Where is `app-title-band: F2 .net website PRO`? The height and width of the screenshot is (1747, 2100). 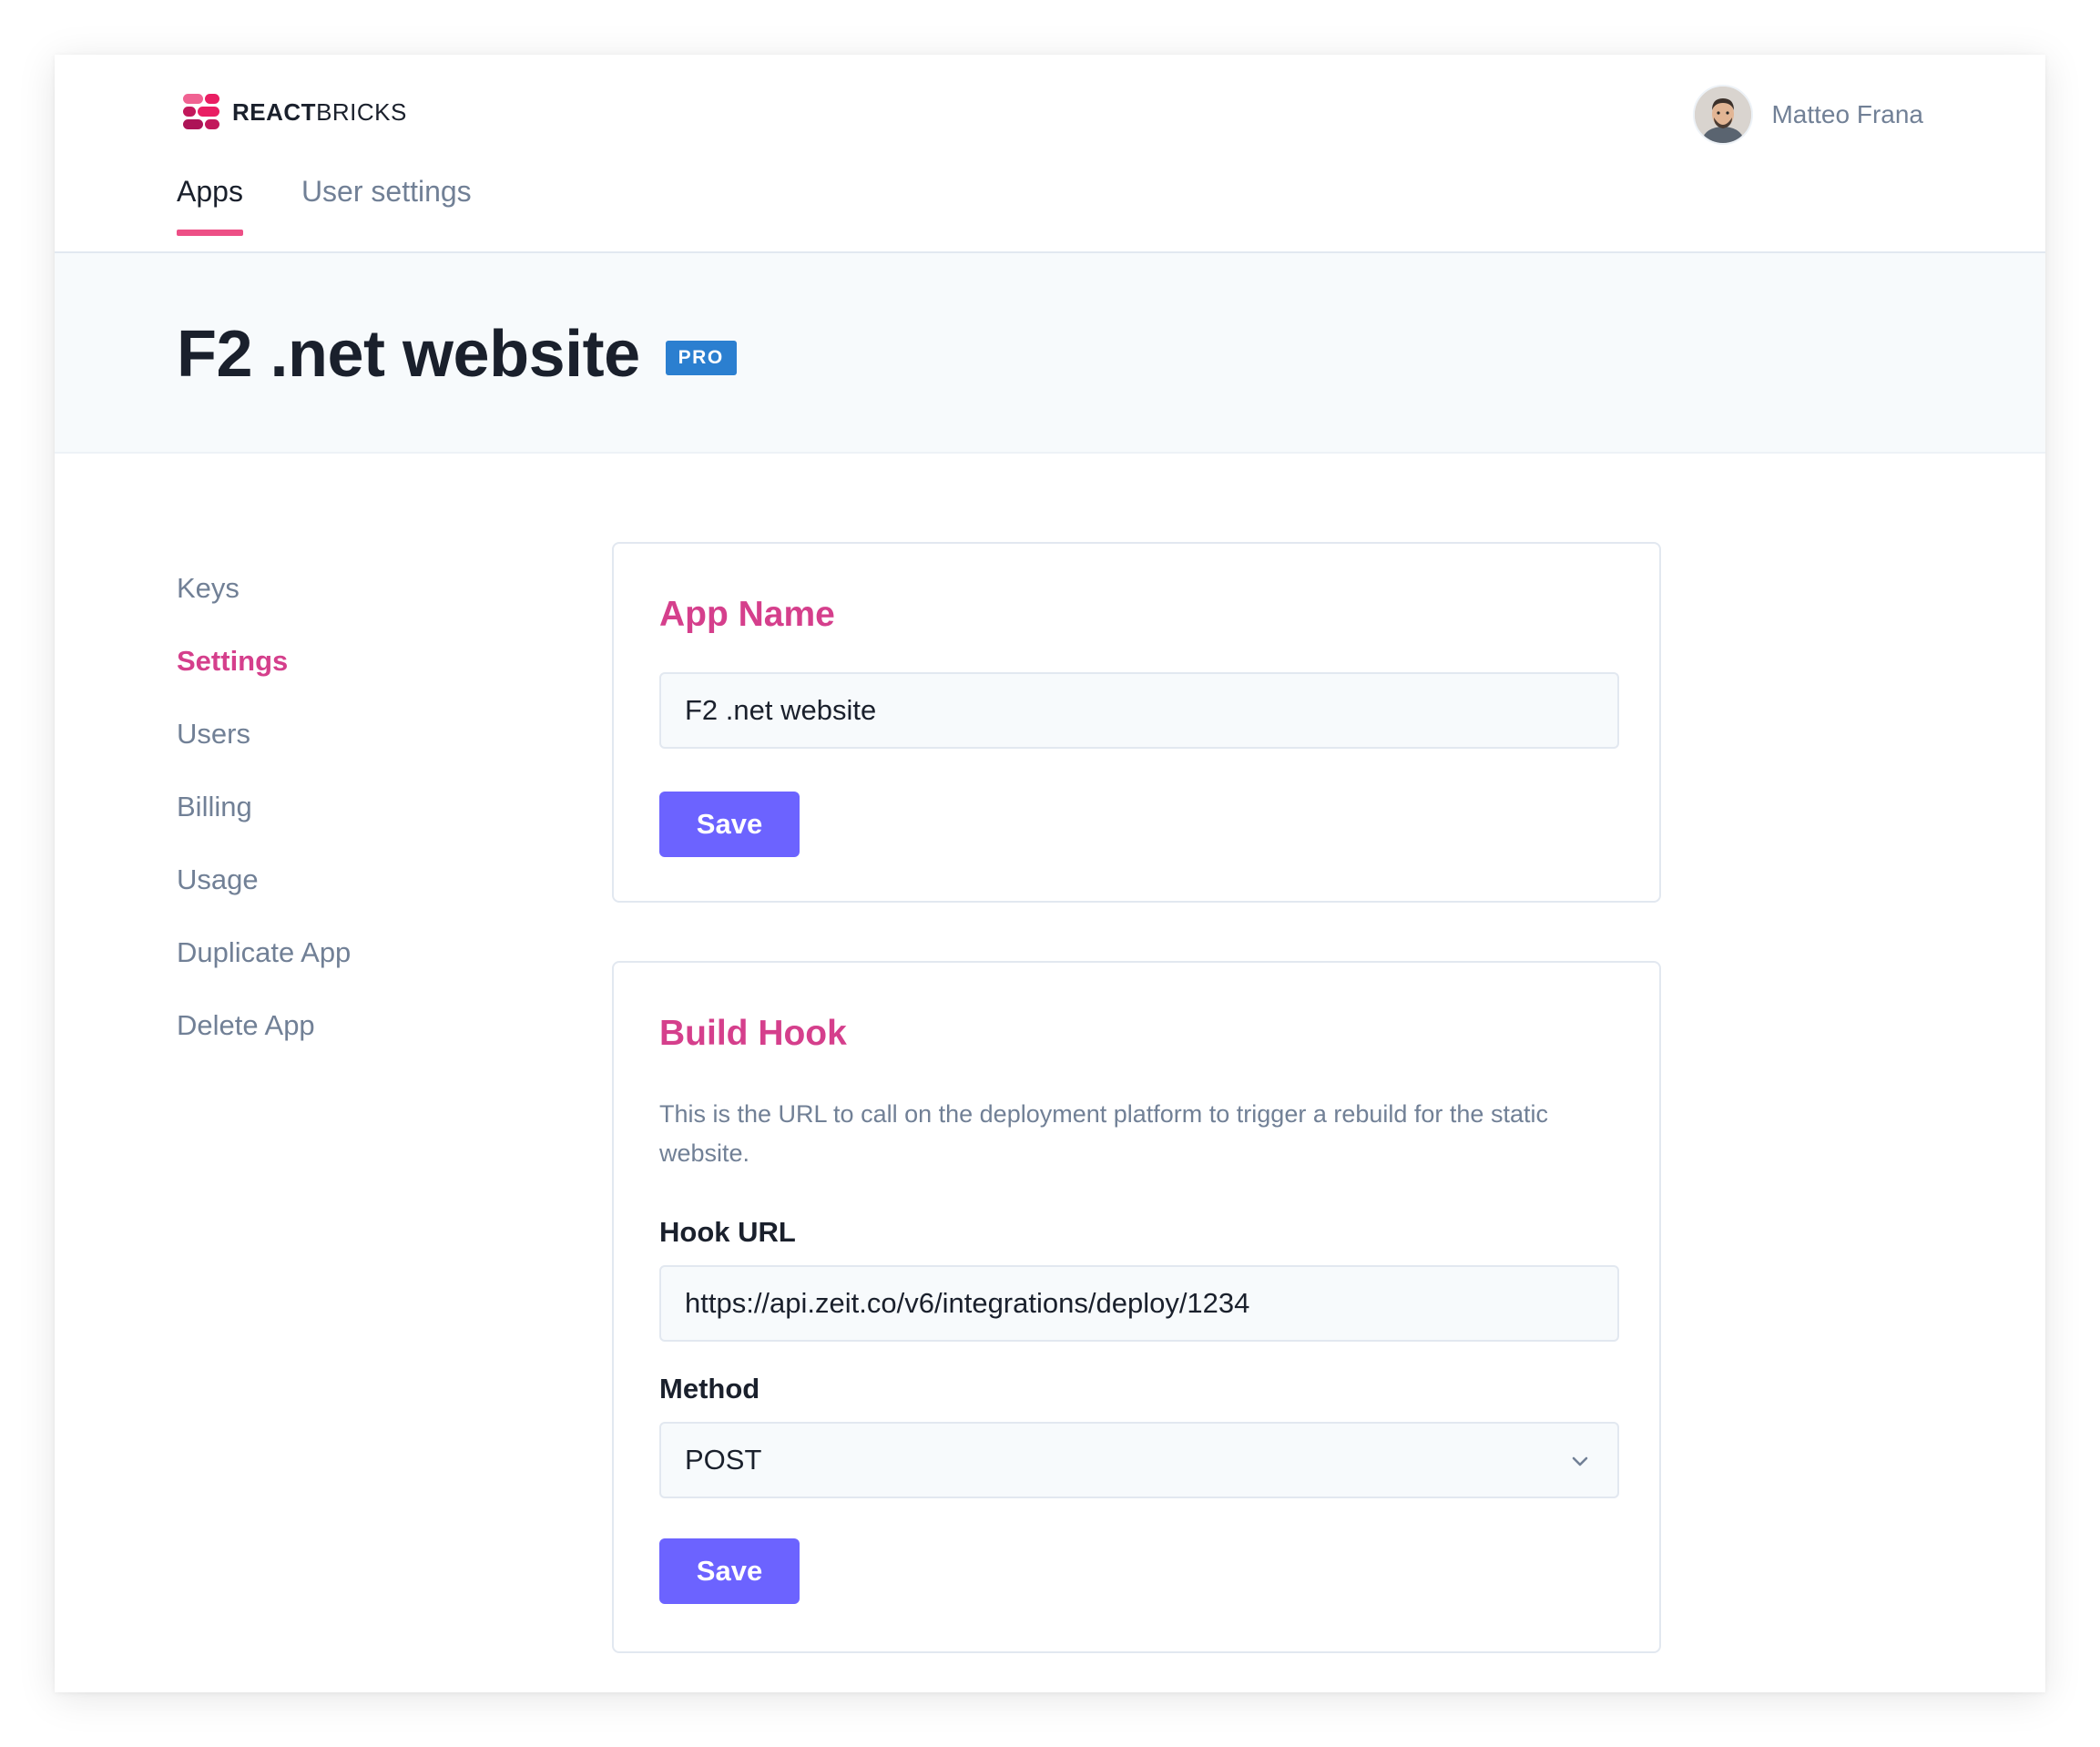
app-title-band: F2 .net website PRO is located at coordinates (1050, 354).